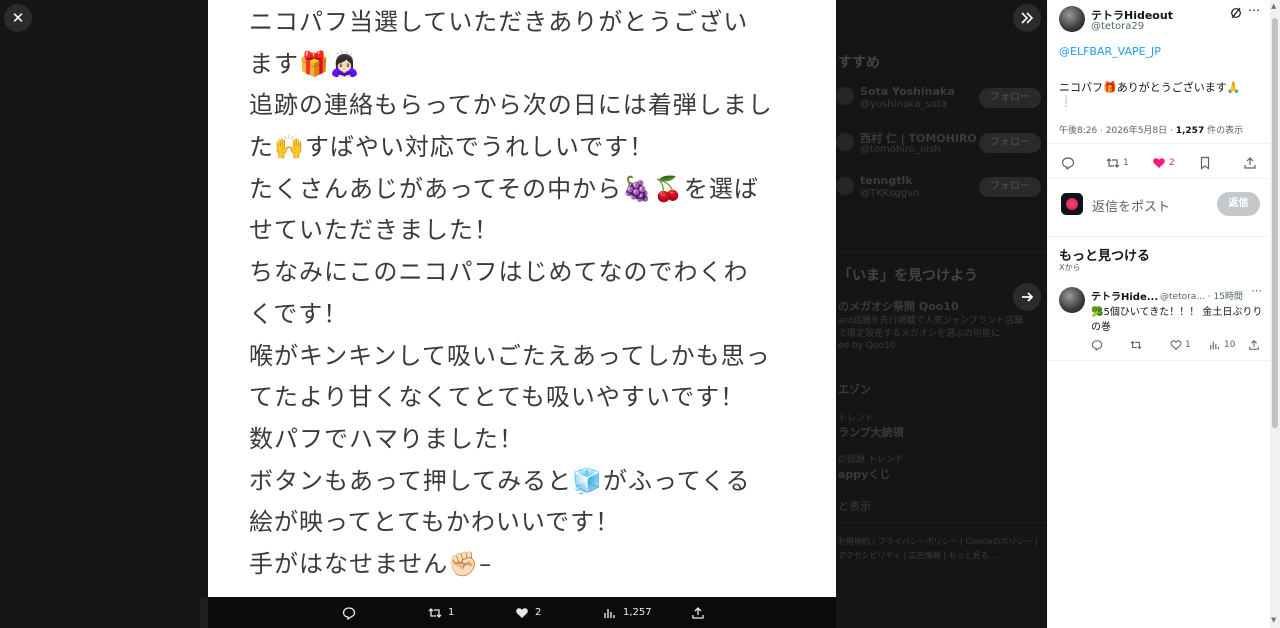  Describe the element at coordinates (1117, 131) in the screenshot. I see `tweet-timestamp: 午後8:26 · 2026年5月8日 ·` at that location.